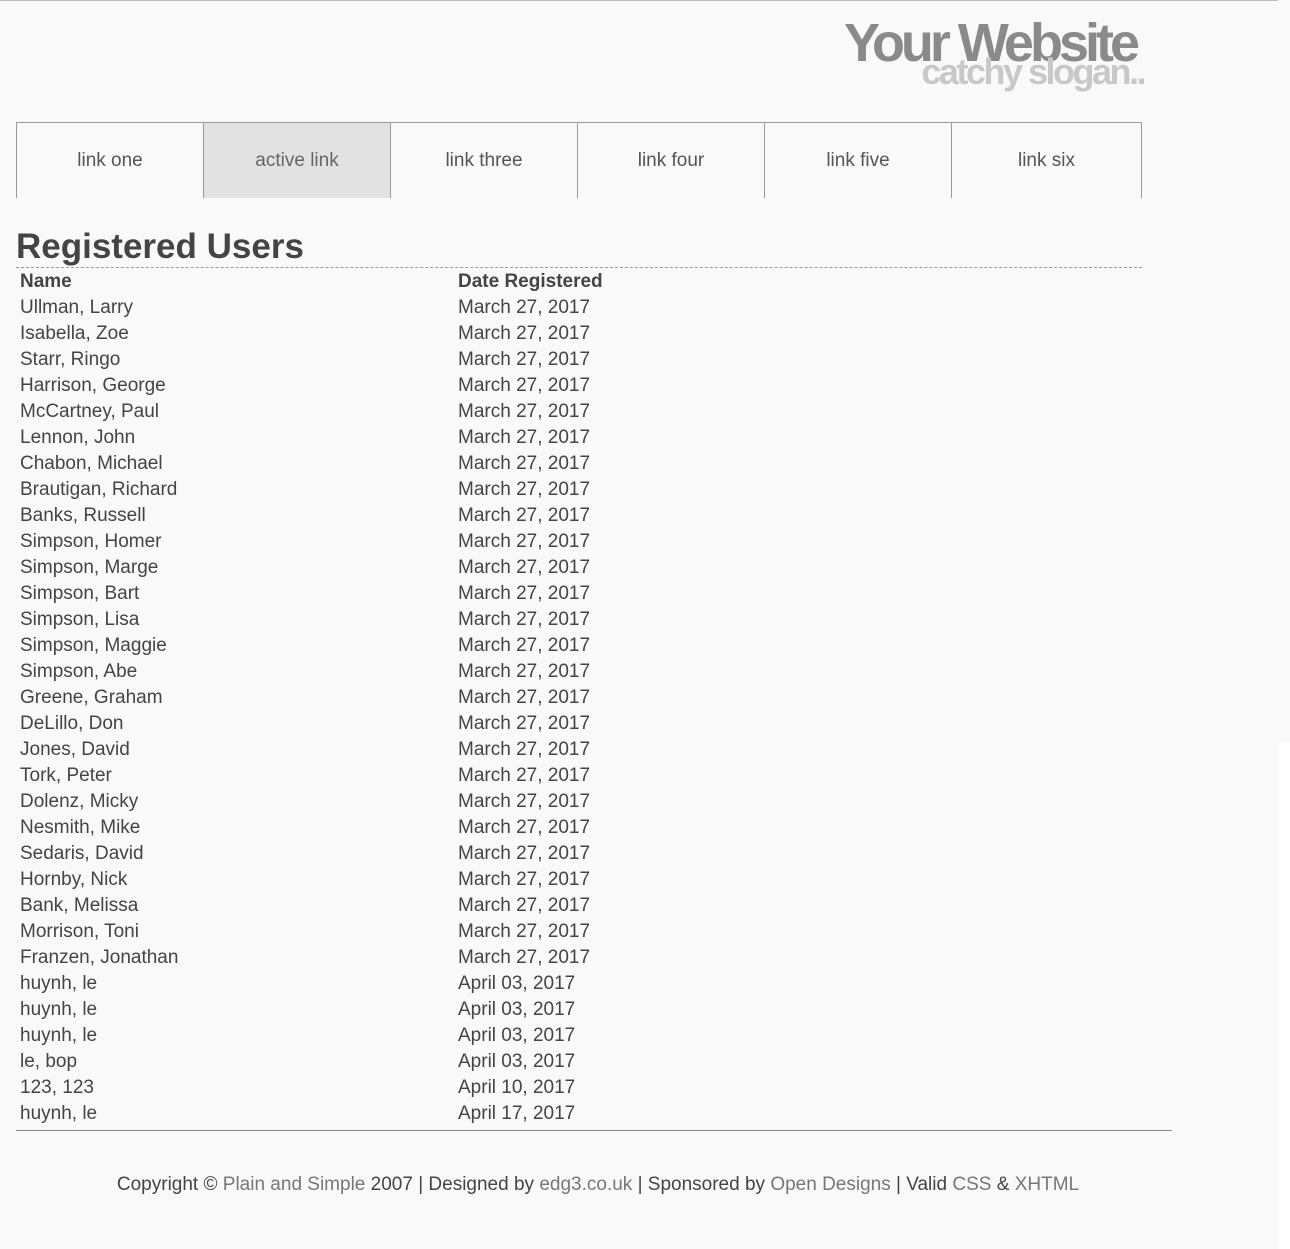  What do you see at coordinates (90, 411) in the screenshot?
I see `user-name-cell: McCartney, Paul` at bounding box center [90, 411].